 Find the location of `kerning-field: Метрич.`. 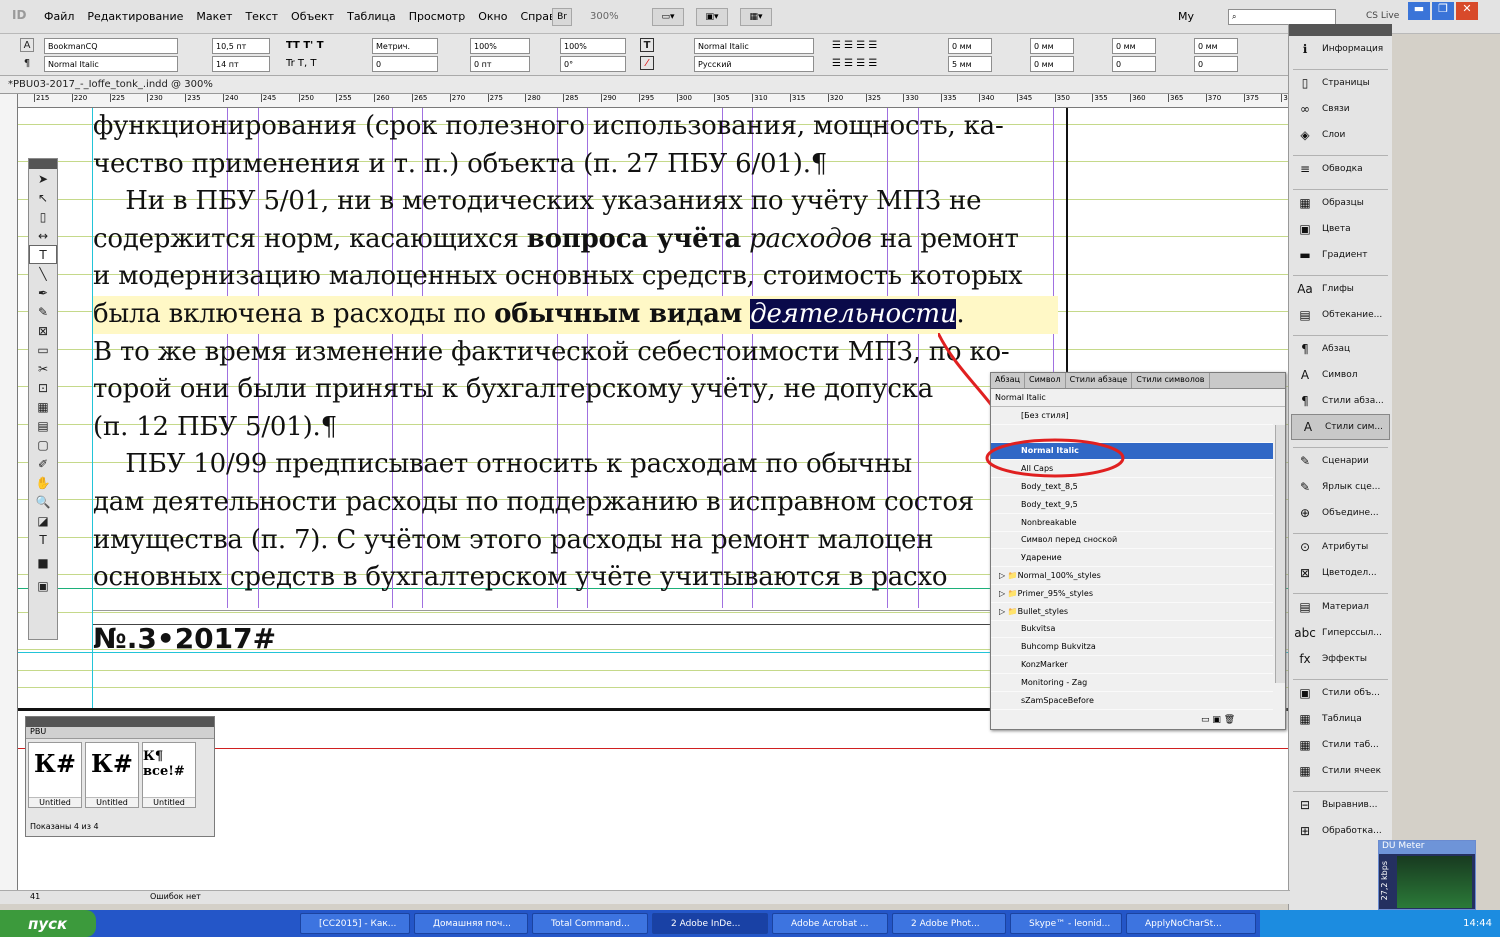

kerning-field: Метрич. is located at coordinates (405, 46).